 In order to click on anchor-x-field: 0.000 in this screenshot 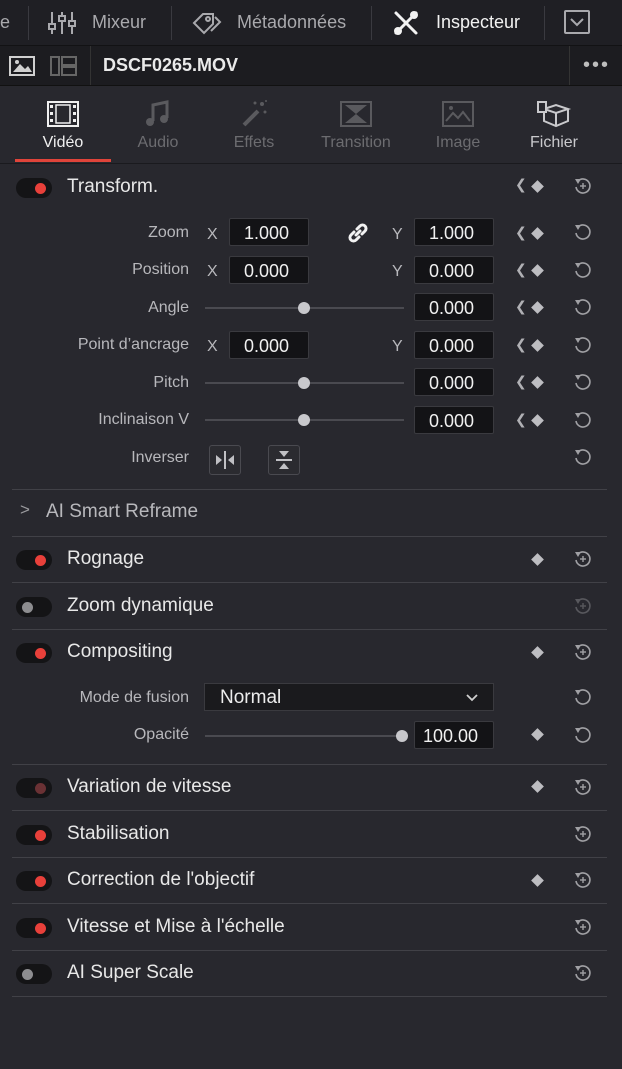, I will do `click(269, 345)`.